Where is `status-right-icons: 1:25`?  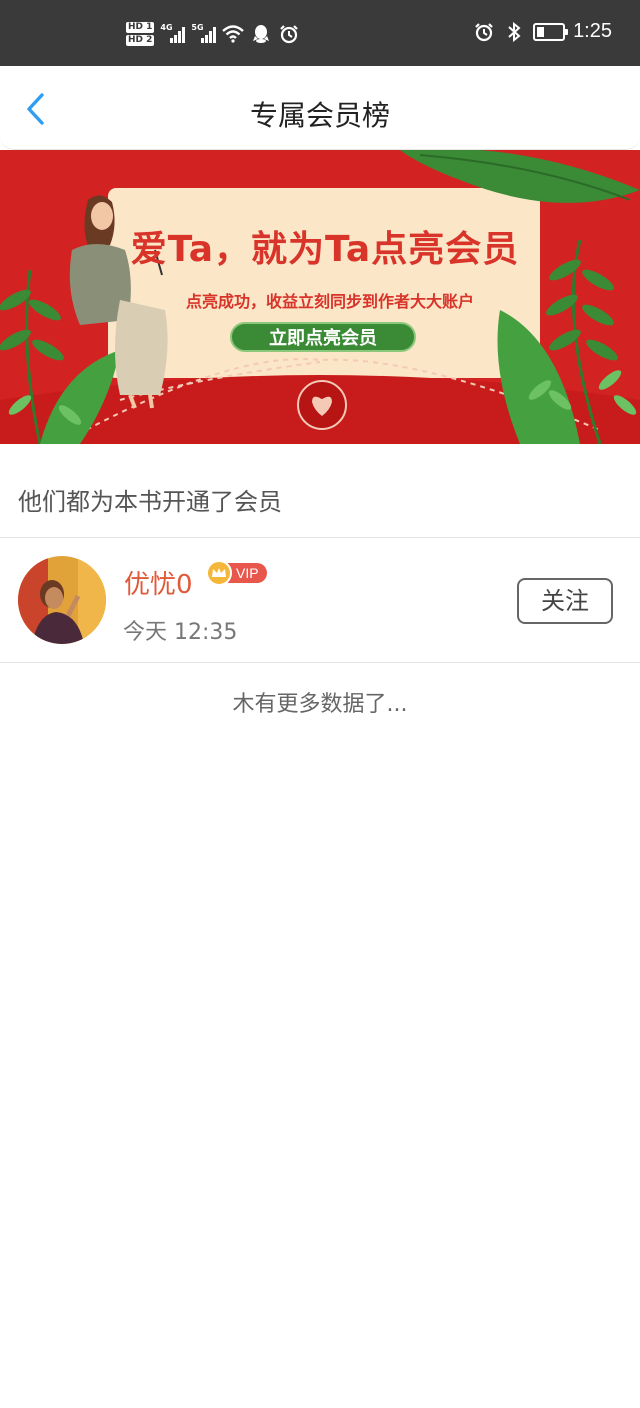
status-right-icons: 1:25 is located at coordinates (542, 31).